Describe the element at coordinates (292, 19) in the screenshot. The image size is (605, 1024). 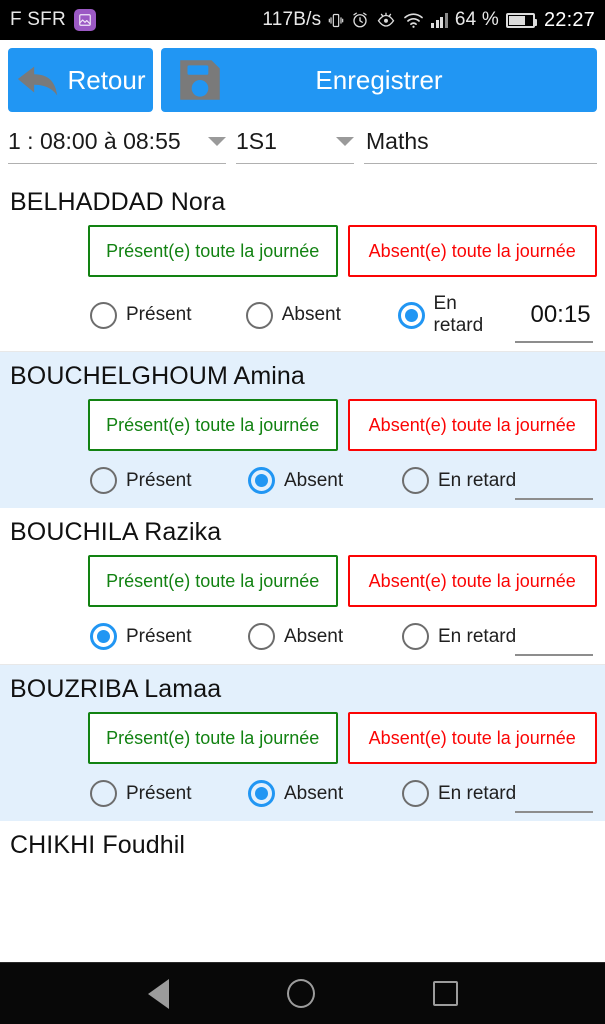
I see `network-speed-label: 117B/s` at that location.